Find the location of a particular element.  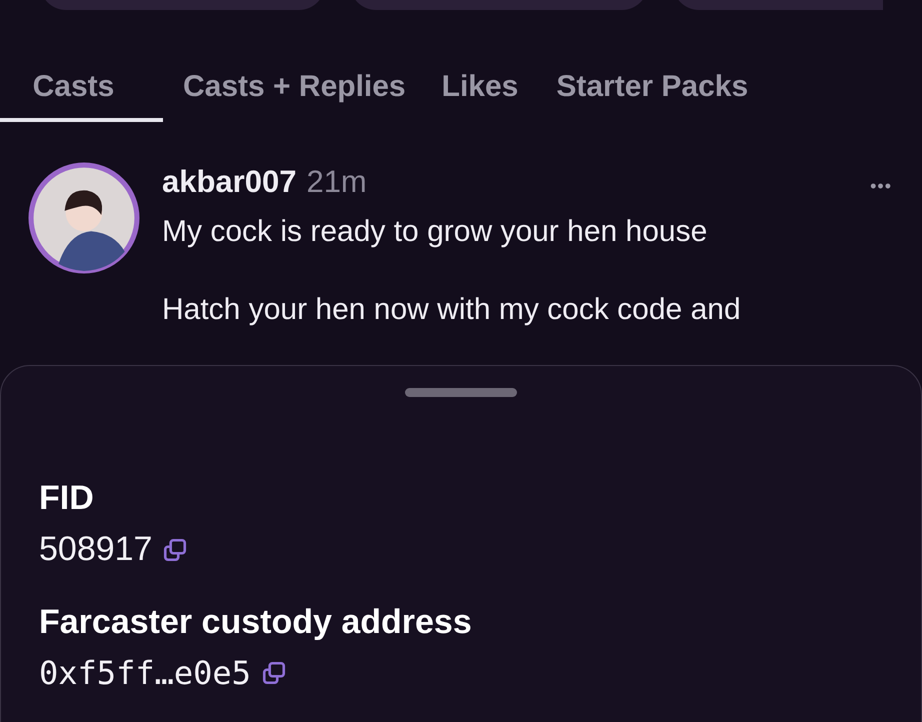

cast-text: Hatch your hen now with my cock code and is located at coordinates (452, 310).